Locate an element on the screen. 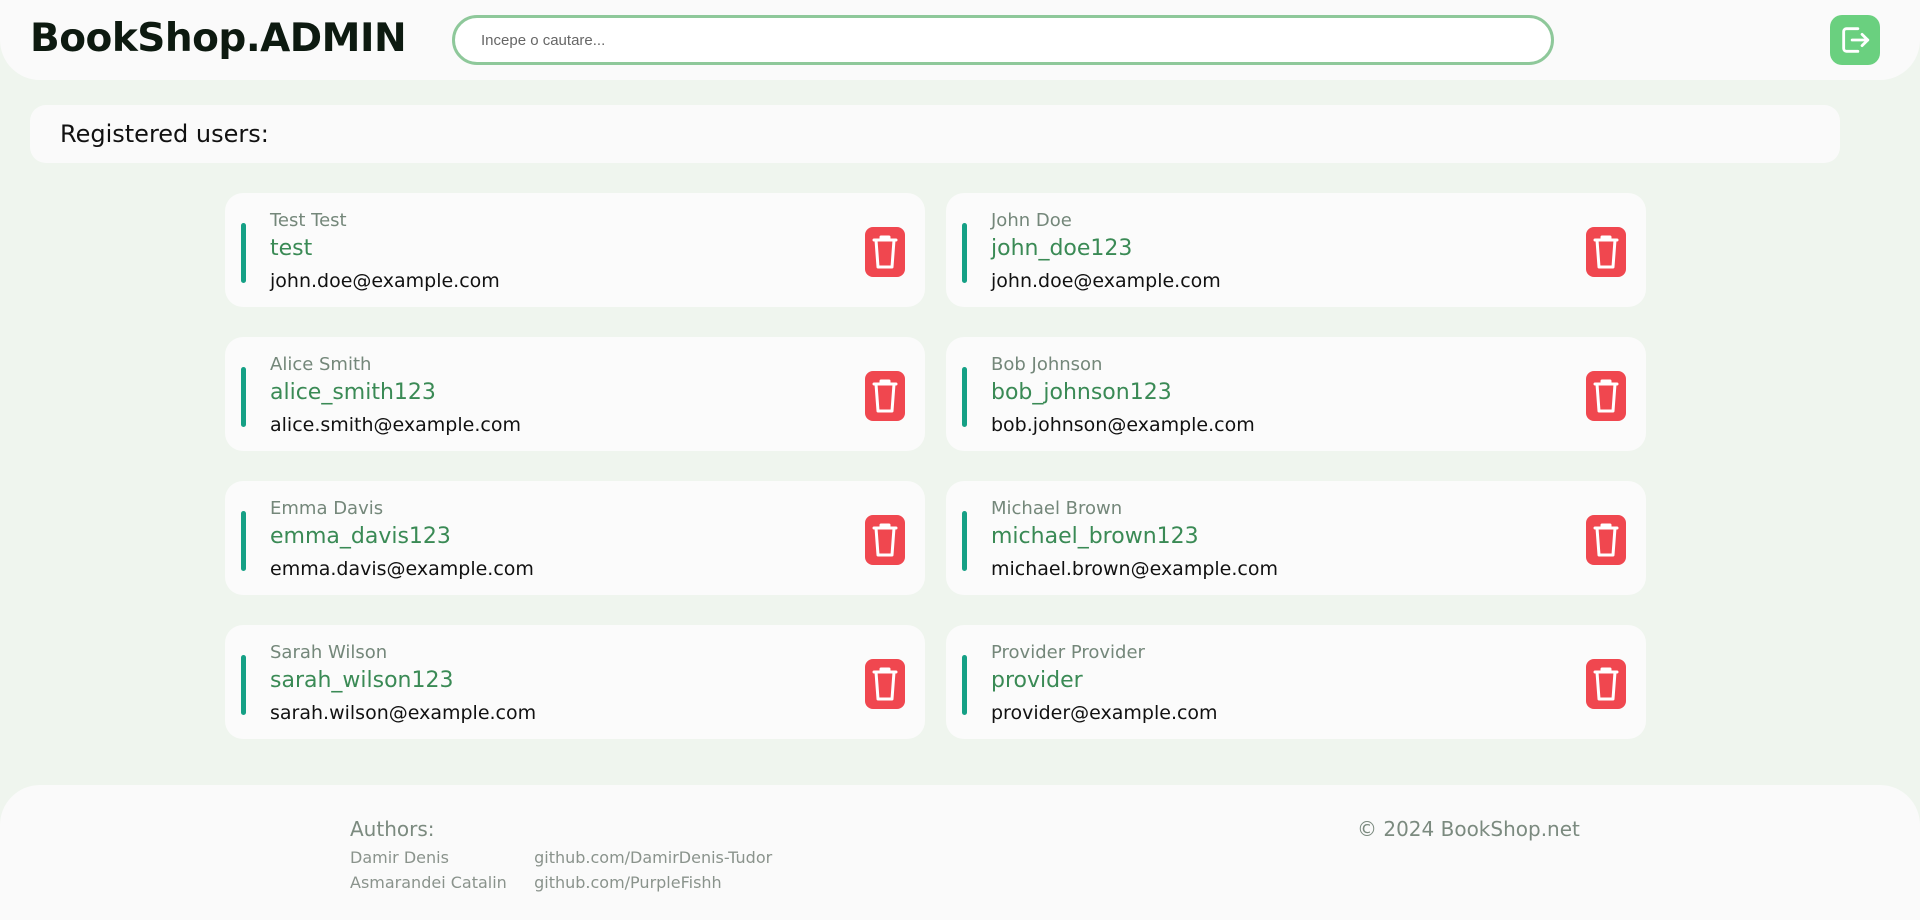  user-email: sarah.wilson@example.com is located at coordinates (403, 713).